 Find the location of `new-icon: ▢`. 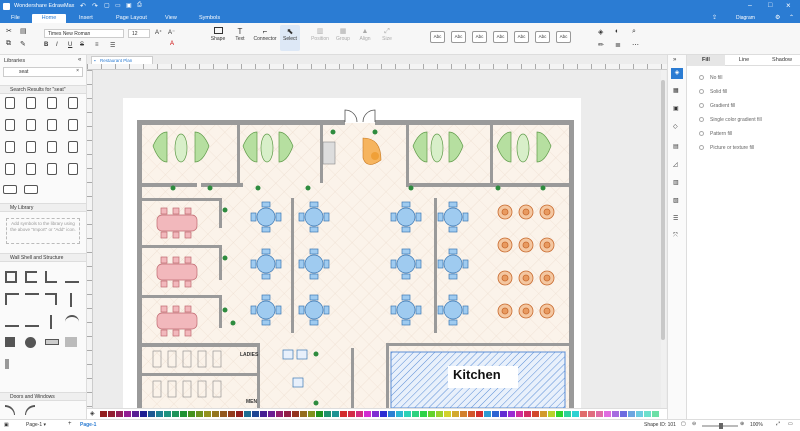

new-icon: ▢ is located at coordinates (107, 5).